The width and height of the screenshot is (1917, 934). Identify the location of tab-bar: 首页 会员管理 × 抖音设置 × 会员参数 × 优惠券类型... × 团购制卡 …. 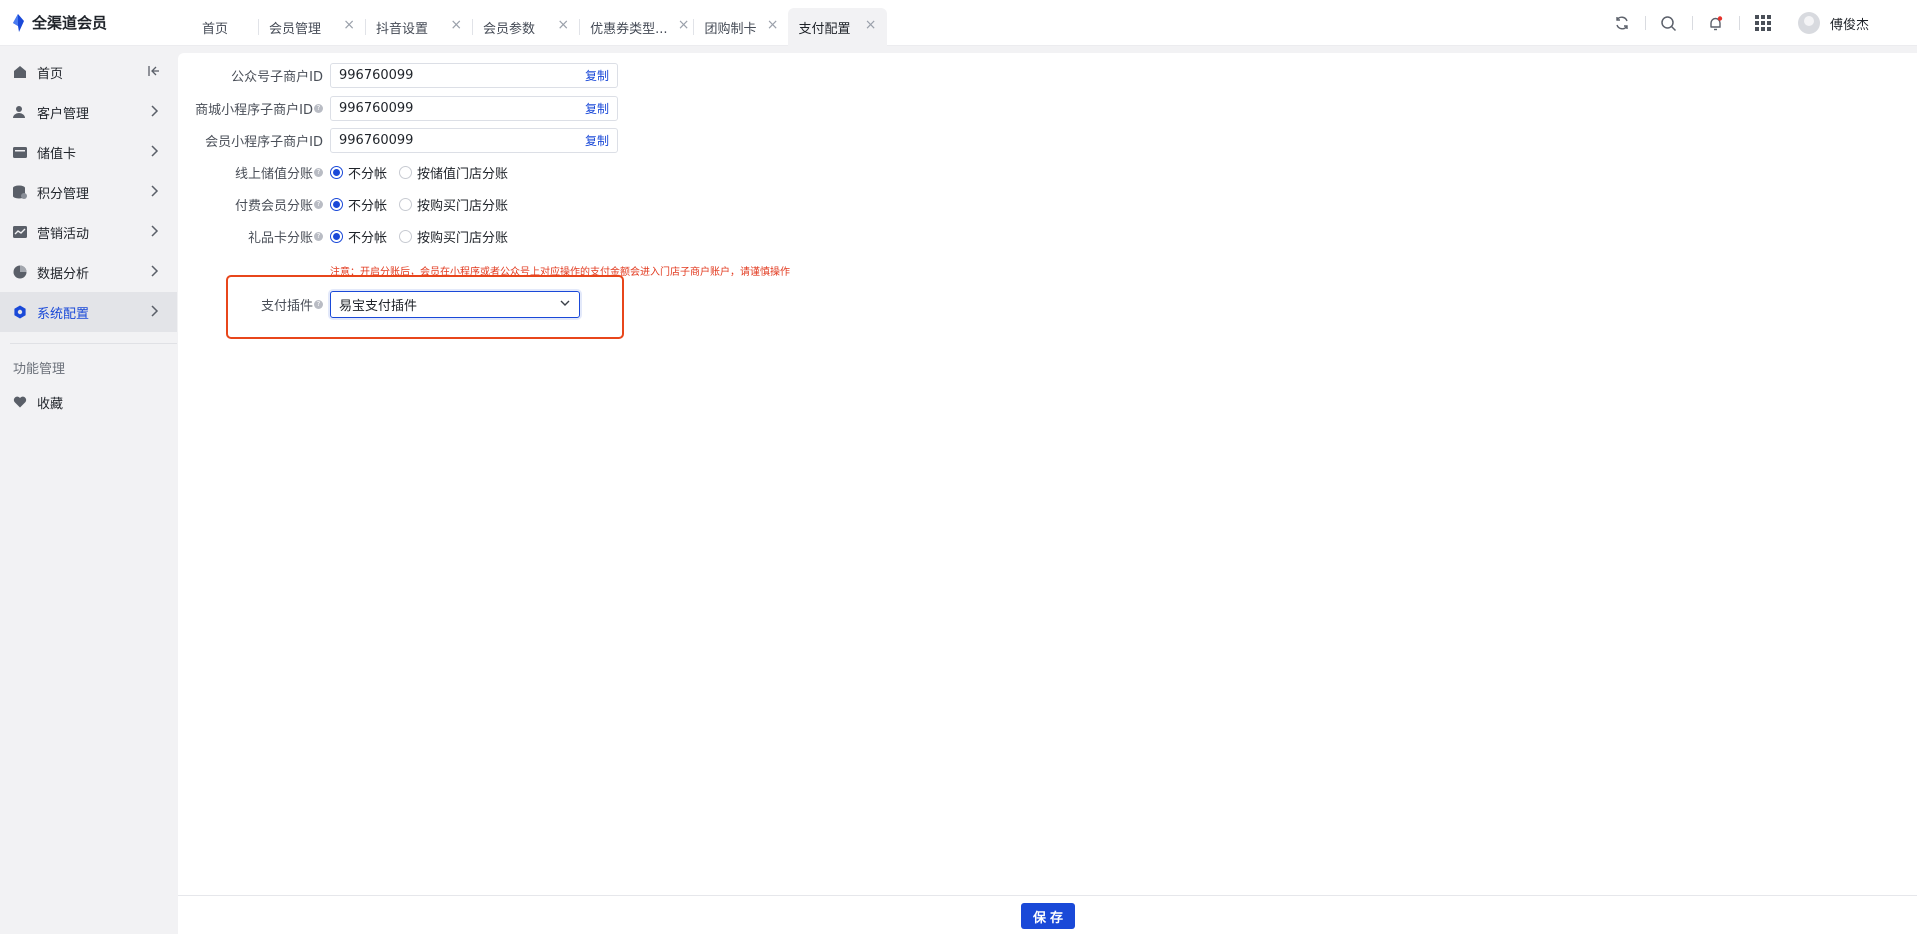
(539, 27).